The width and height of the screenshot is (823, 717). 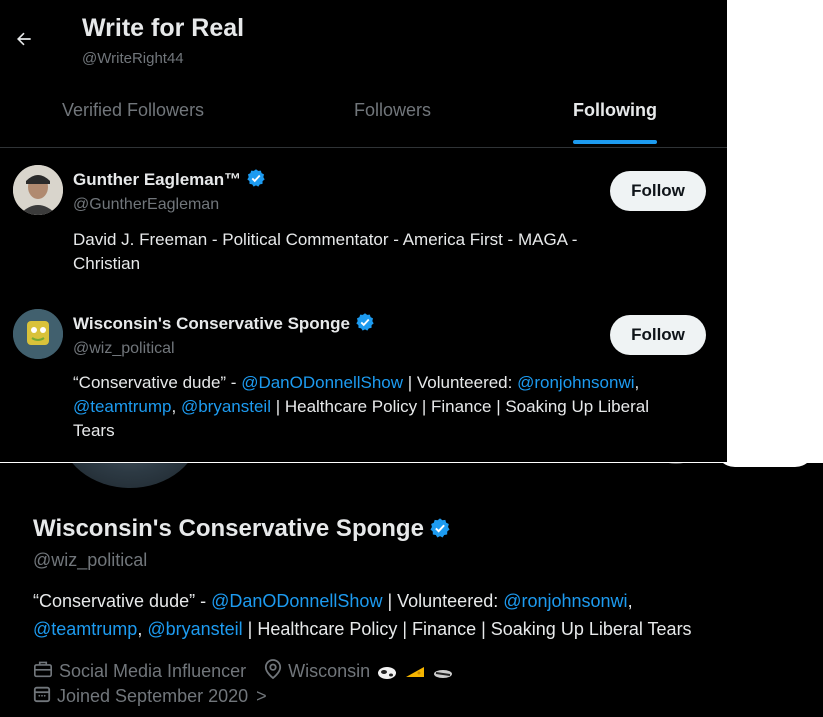 I want to click on profile-joined-row: Joined September 2020 >, so click(x=150, y=696).